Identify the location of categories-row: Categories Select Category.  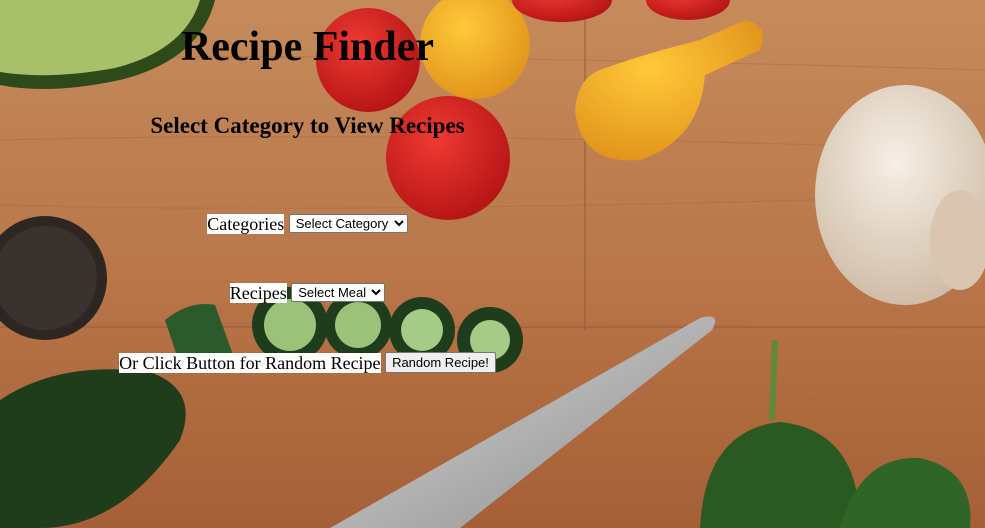
(307, 223).